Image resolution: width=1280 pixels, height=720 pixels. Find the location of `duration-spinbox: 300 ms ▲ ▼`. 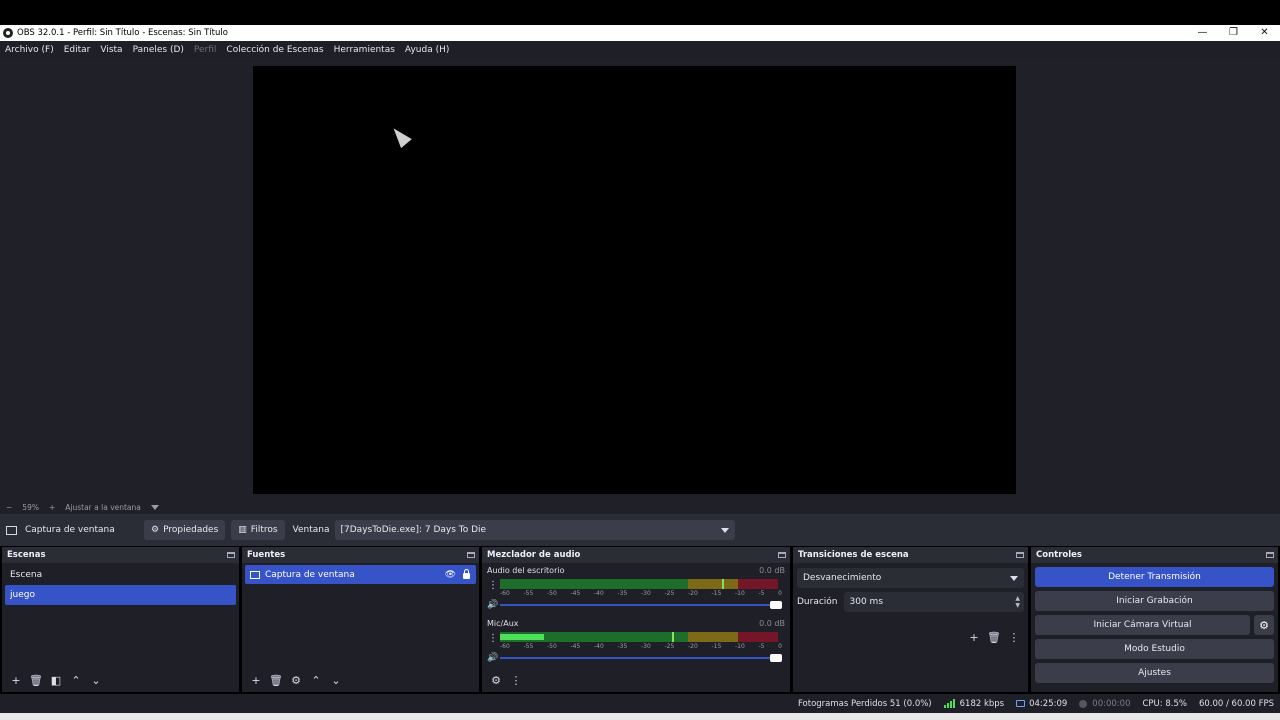

duration-spinbox: 300 ms ▲ ▼ is located at coordinates (933, 602).